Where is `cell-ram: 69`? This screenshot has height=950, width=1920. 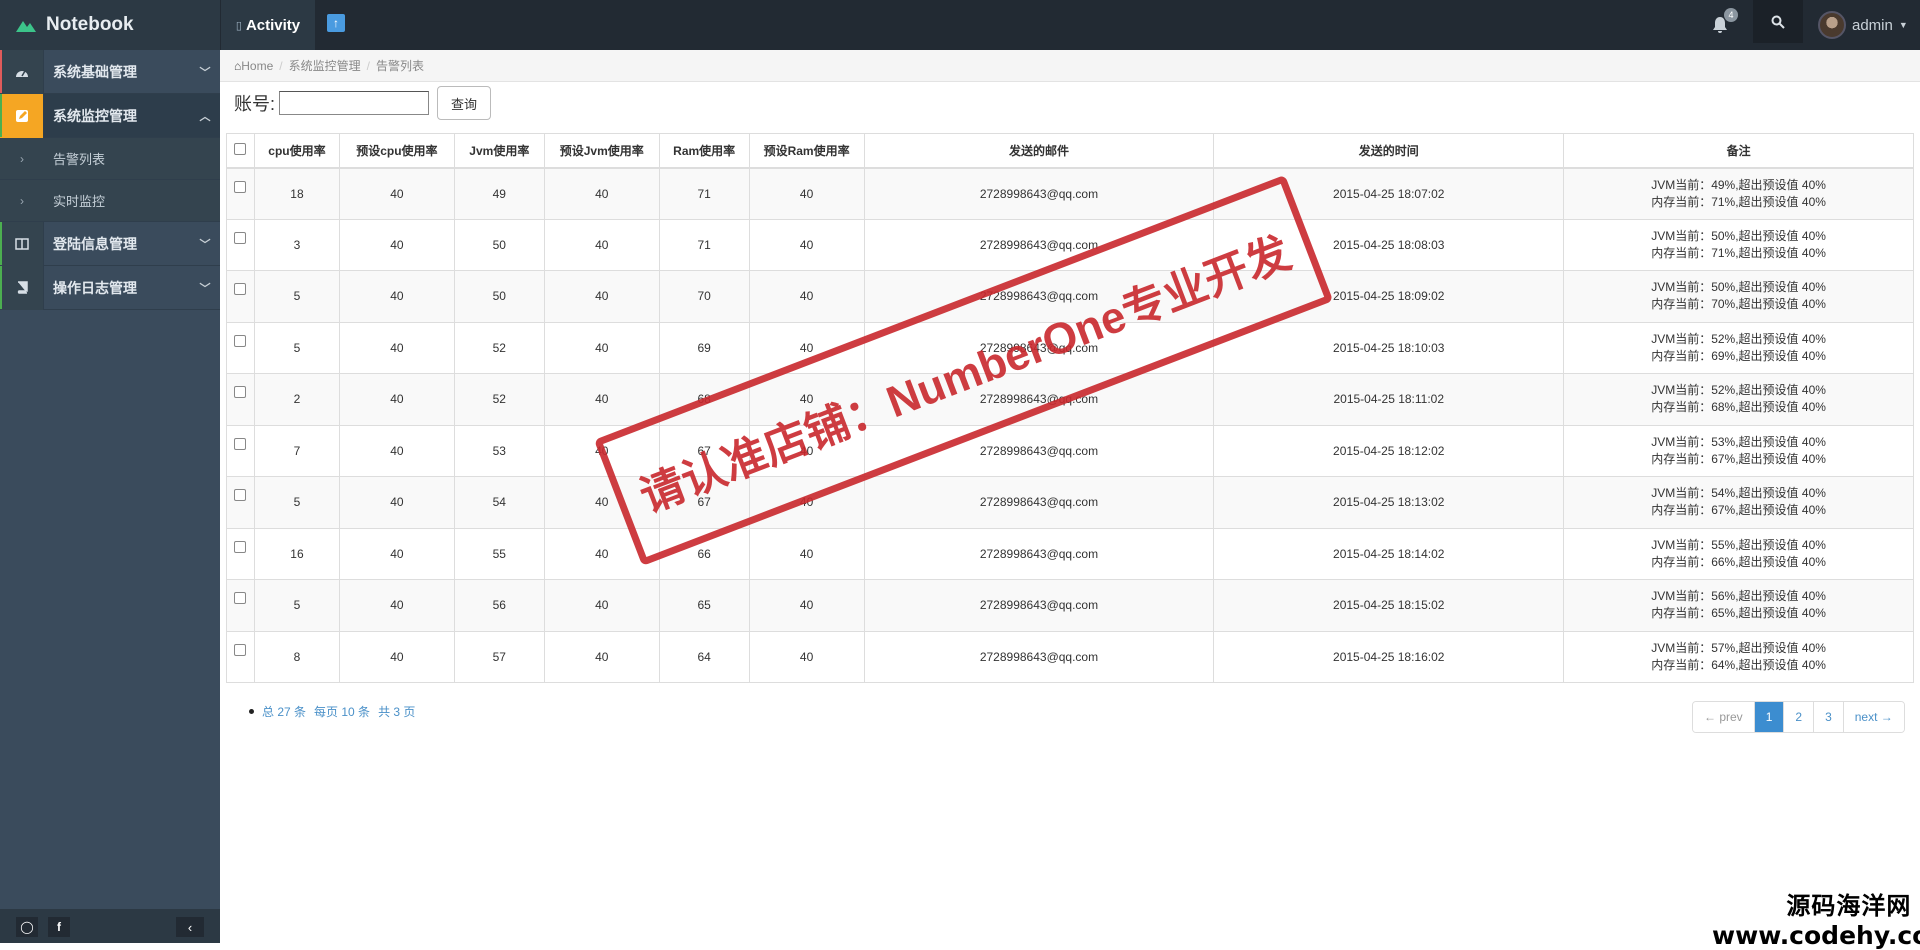 cell-ram: 69 is located at coordinates (704, 347).